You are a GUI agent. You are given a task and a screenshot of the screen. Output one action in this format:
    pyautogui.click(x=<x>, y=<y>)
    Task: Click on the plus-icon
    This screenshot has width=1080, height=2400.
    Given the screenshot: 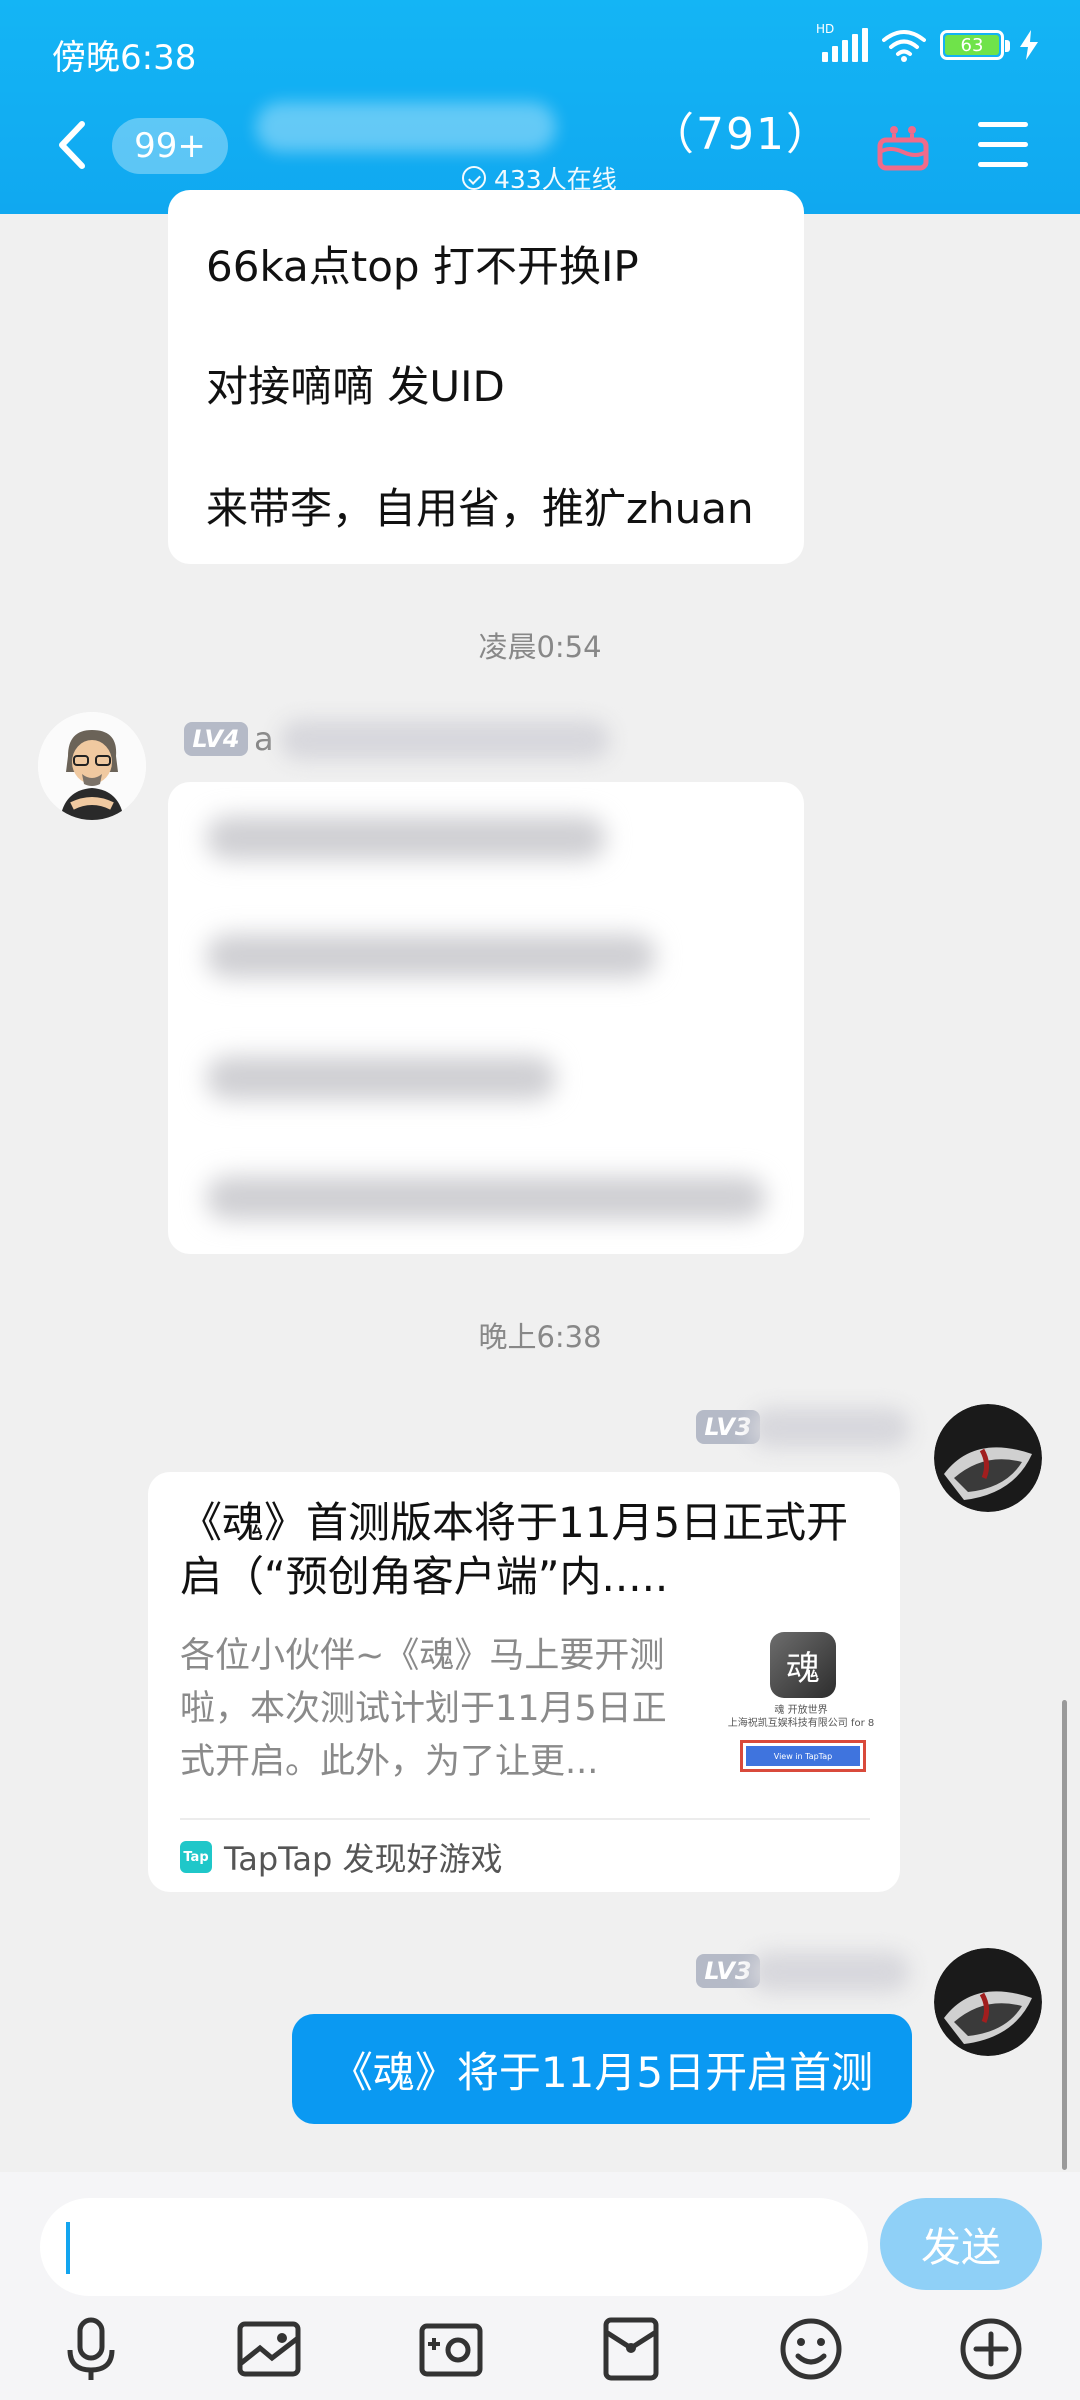 What is the action you would take?
    pyautogui.click(x=991, y=2349)
    